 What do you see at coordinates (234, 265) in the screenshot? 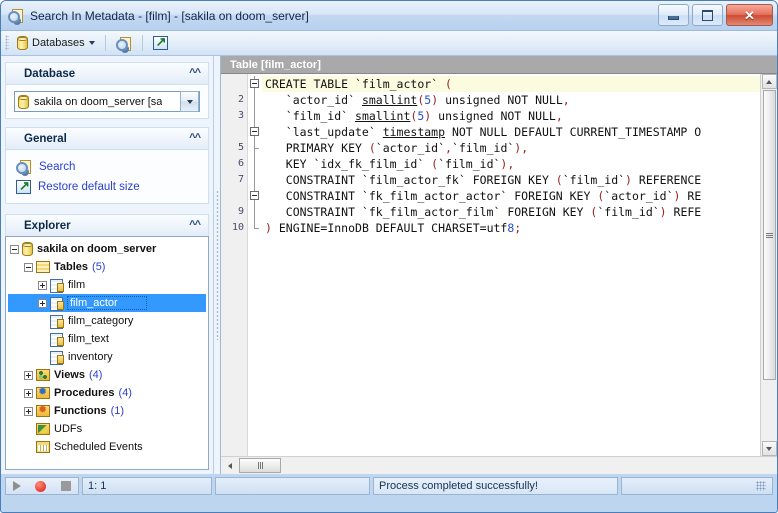
I see `line-number-gutter: 2 3 5 6 7 9 10` at bounding box center [234, 265].